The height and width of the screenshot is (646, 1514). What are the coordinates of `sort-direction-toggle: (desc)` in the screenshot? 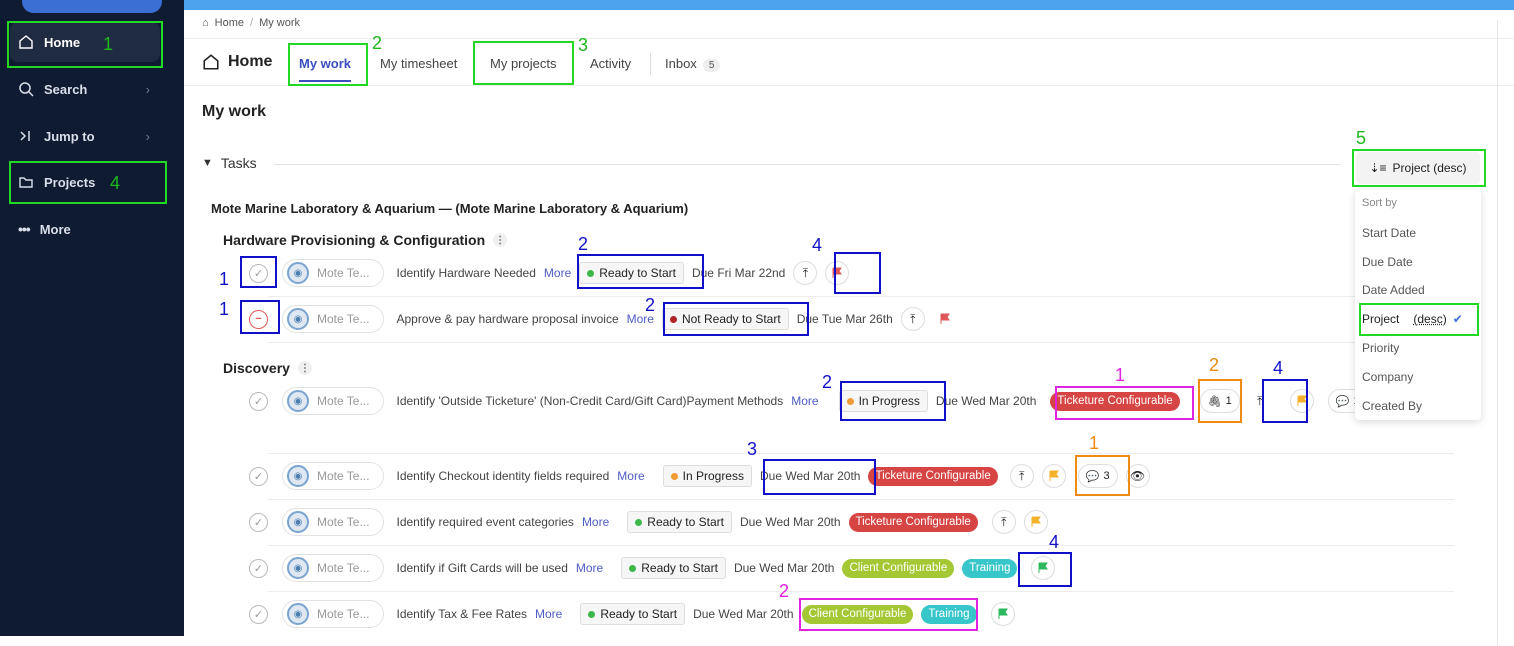 It's located at (1429, 319).